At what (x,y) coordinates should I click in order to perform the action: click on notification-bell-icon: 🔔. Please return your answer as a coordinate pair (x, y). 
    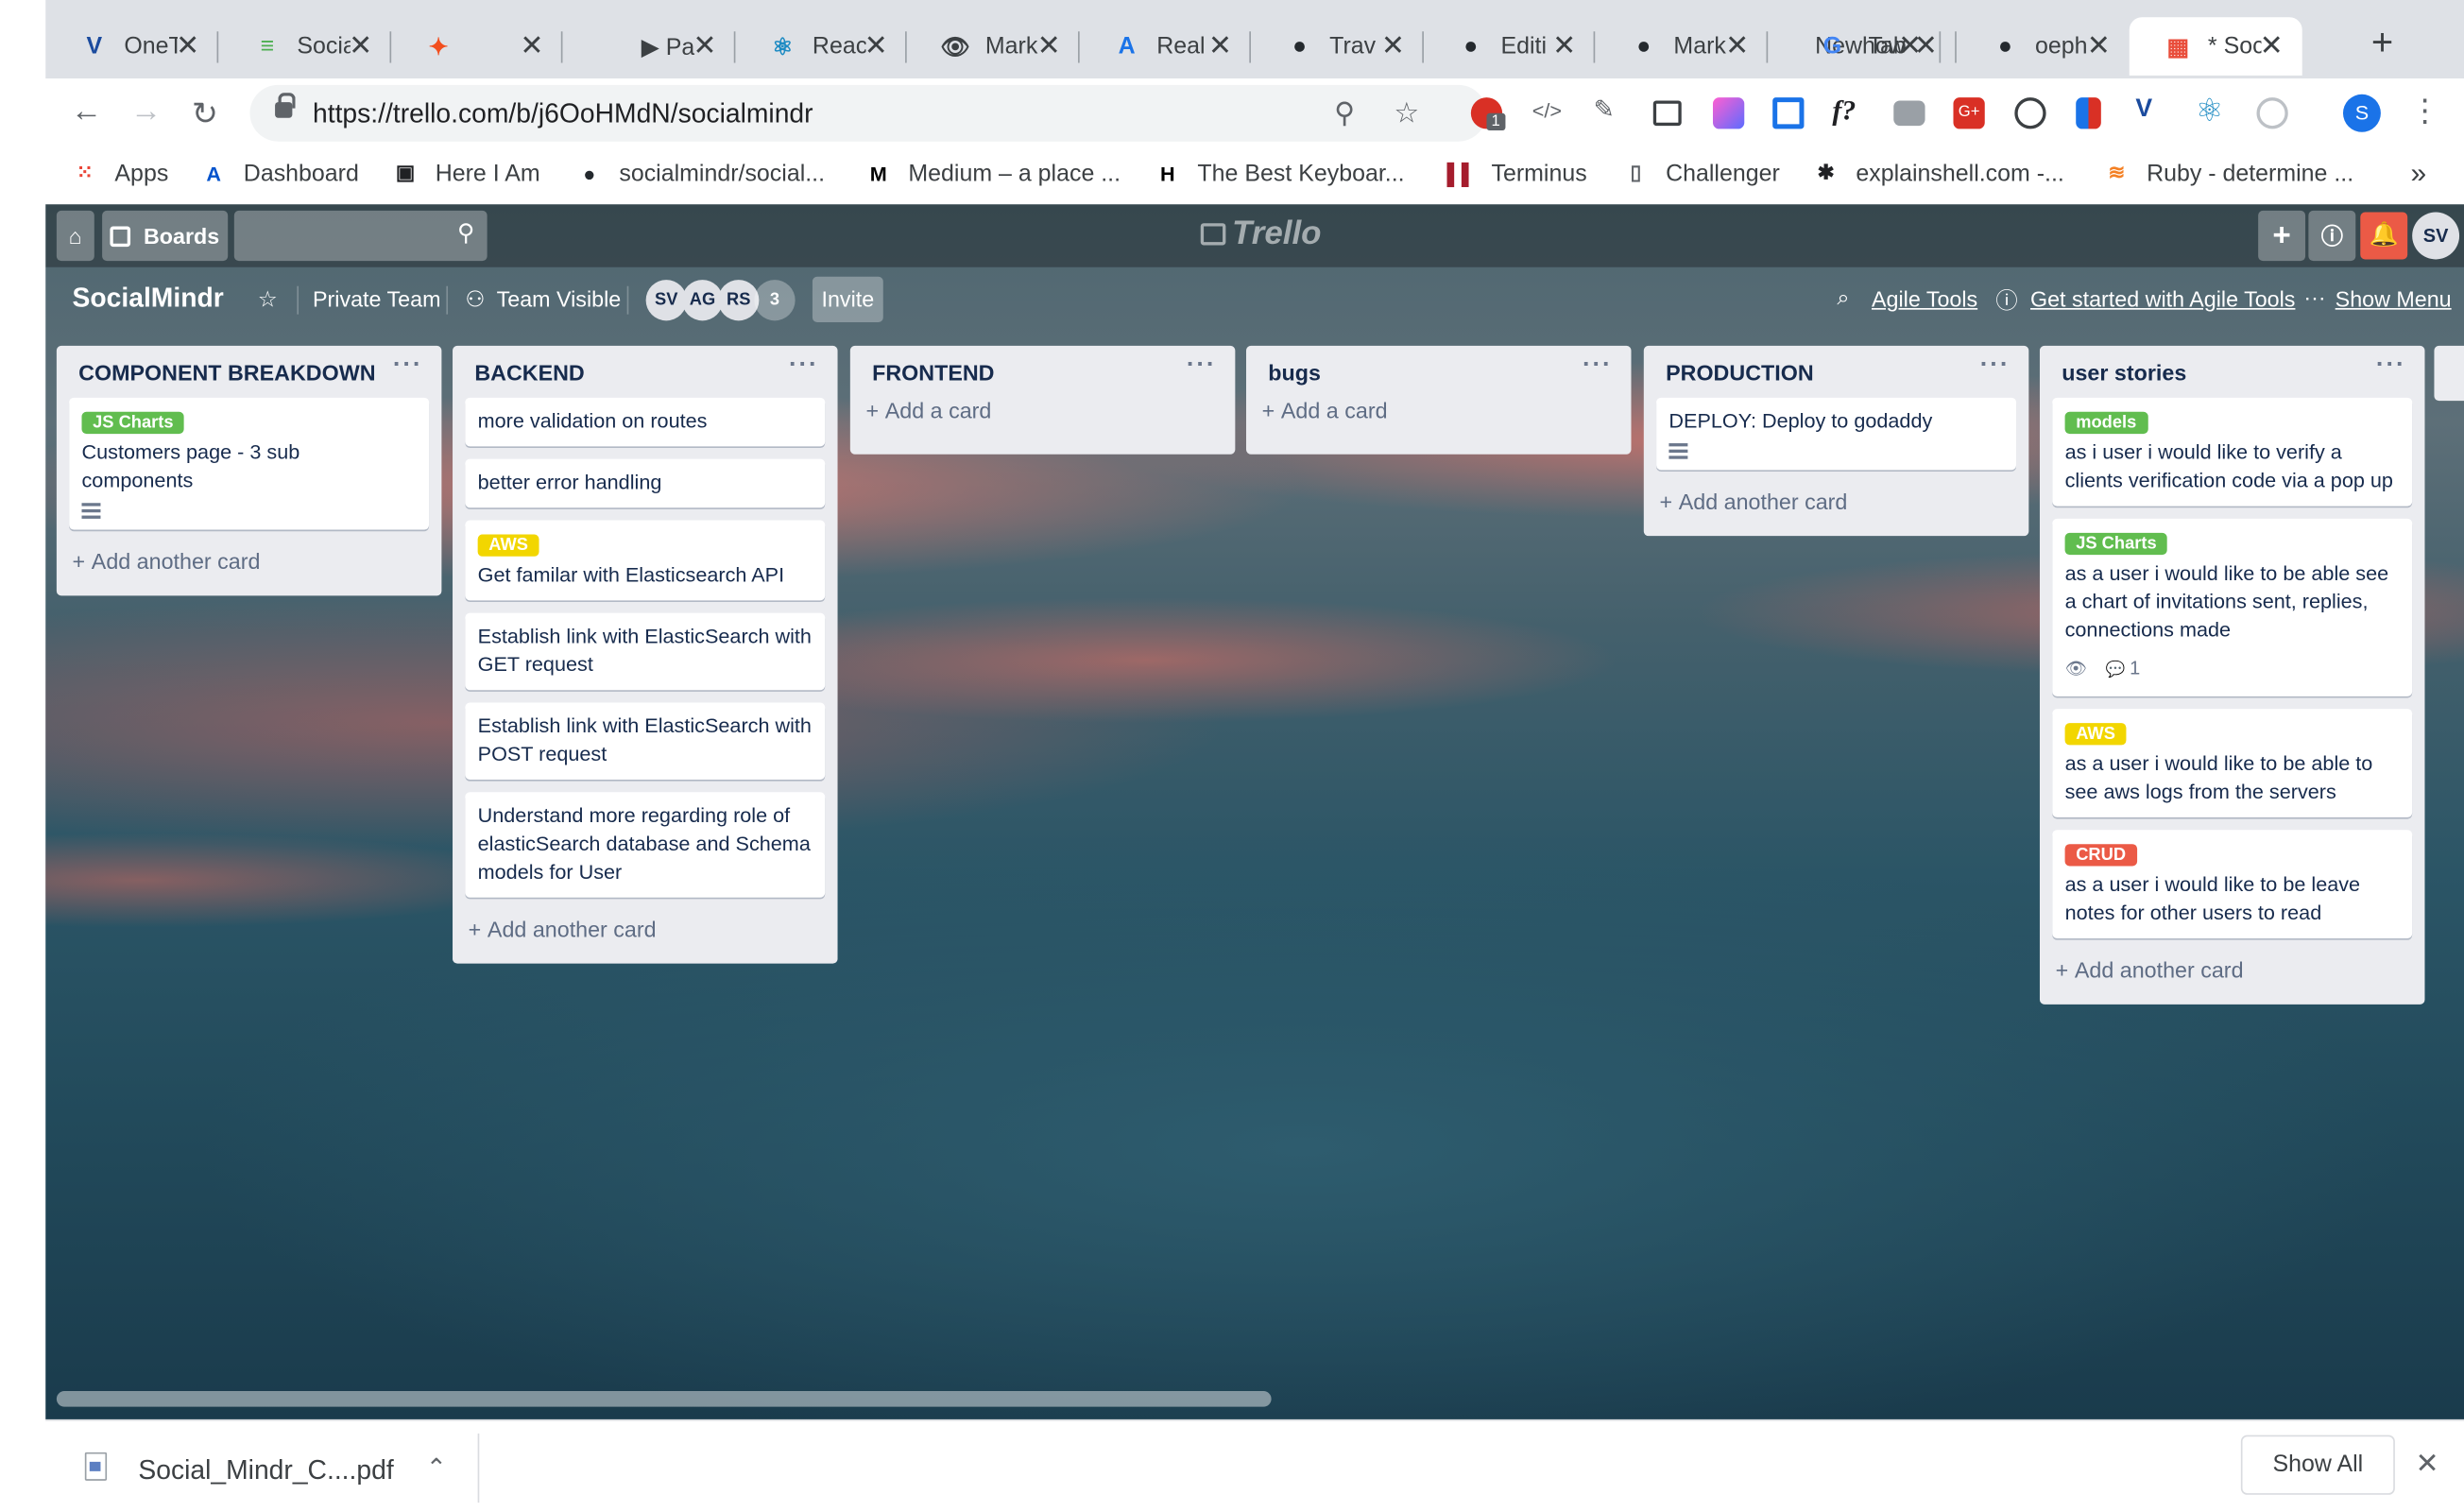
    Looking at the image, I should click on (2384, 236).